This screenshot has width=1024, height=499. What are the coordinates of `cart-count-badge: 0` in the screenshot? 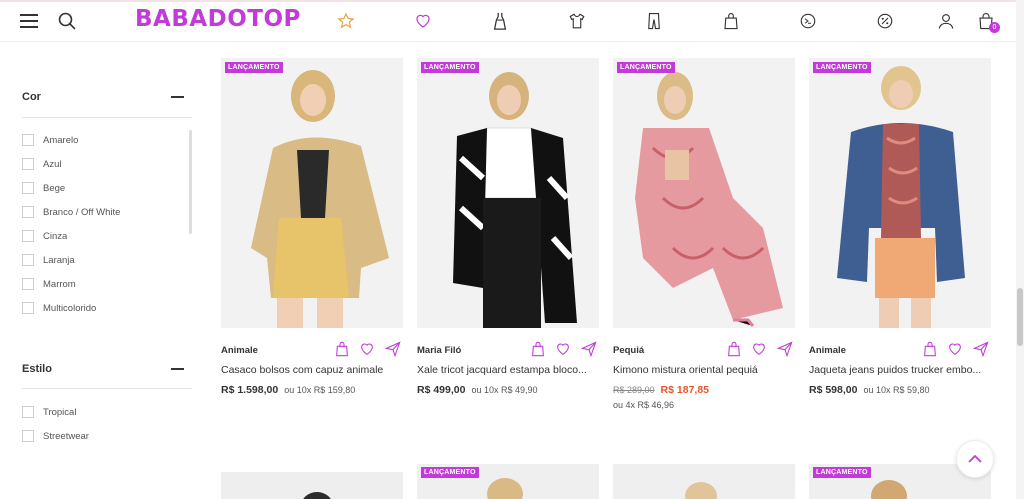 It's located at (994, 27).